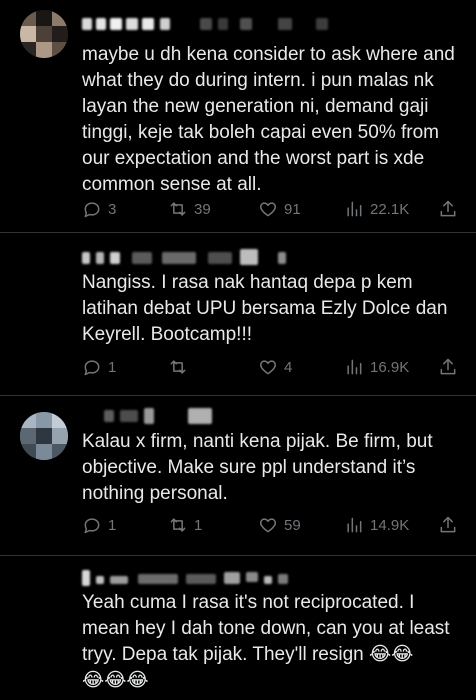 This screenshot has width=476, height=700. What do you see at coordinates (189, 209) in the screenshot?
I see `repost-button: 39` at bounding box center [189, 209].